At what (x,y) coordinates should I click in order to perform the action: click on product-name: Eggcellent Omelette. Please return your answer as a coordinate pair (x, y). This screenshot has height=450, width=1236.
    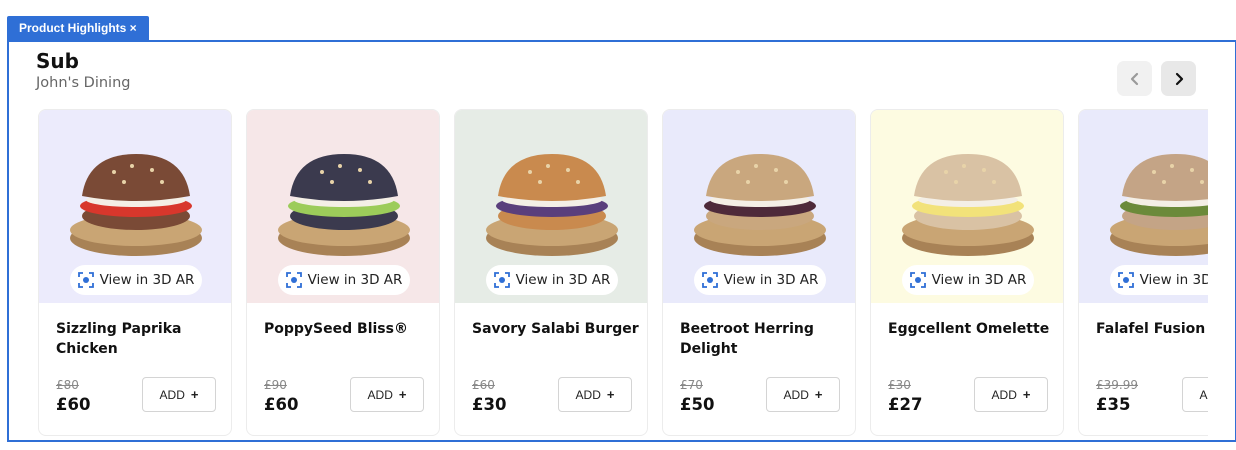
    Looking at the image, I should click on (969, 329).